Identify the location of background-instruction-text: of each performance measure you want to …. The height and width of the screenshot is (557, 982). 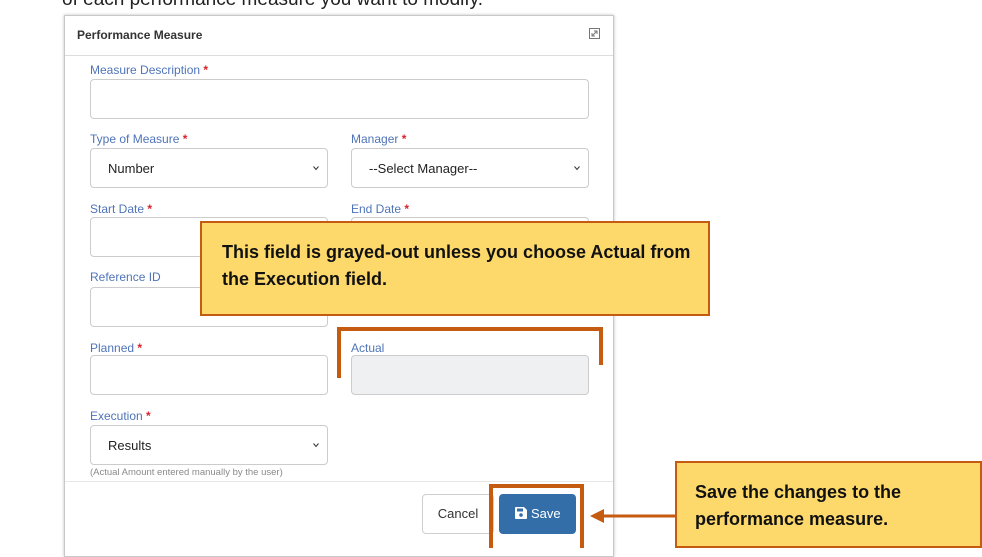
(272, 5).